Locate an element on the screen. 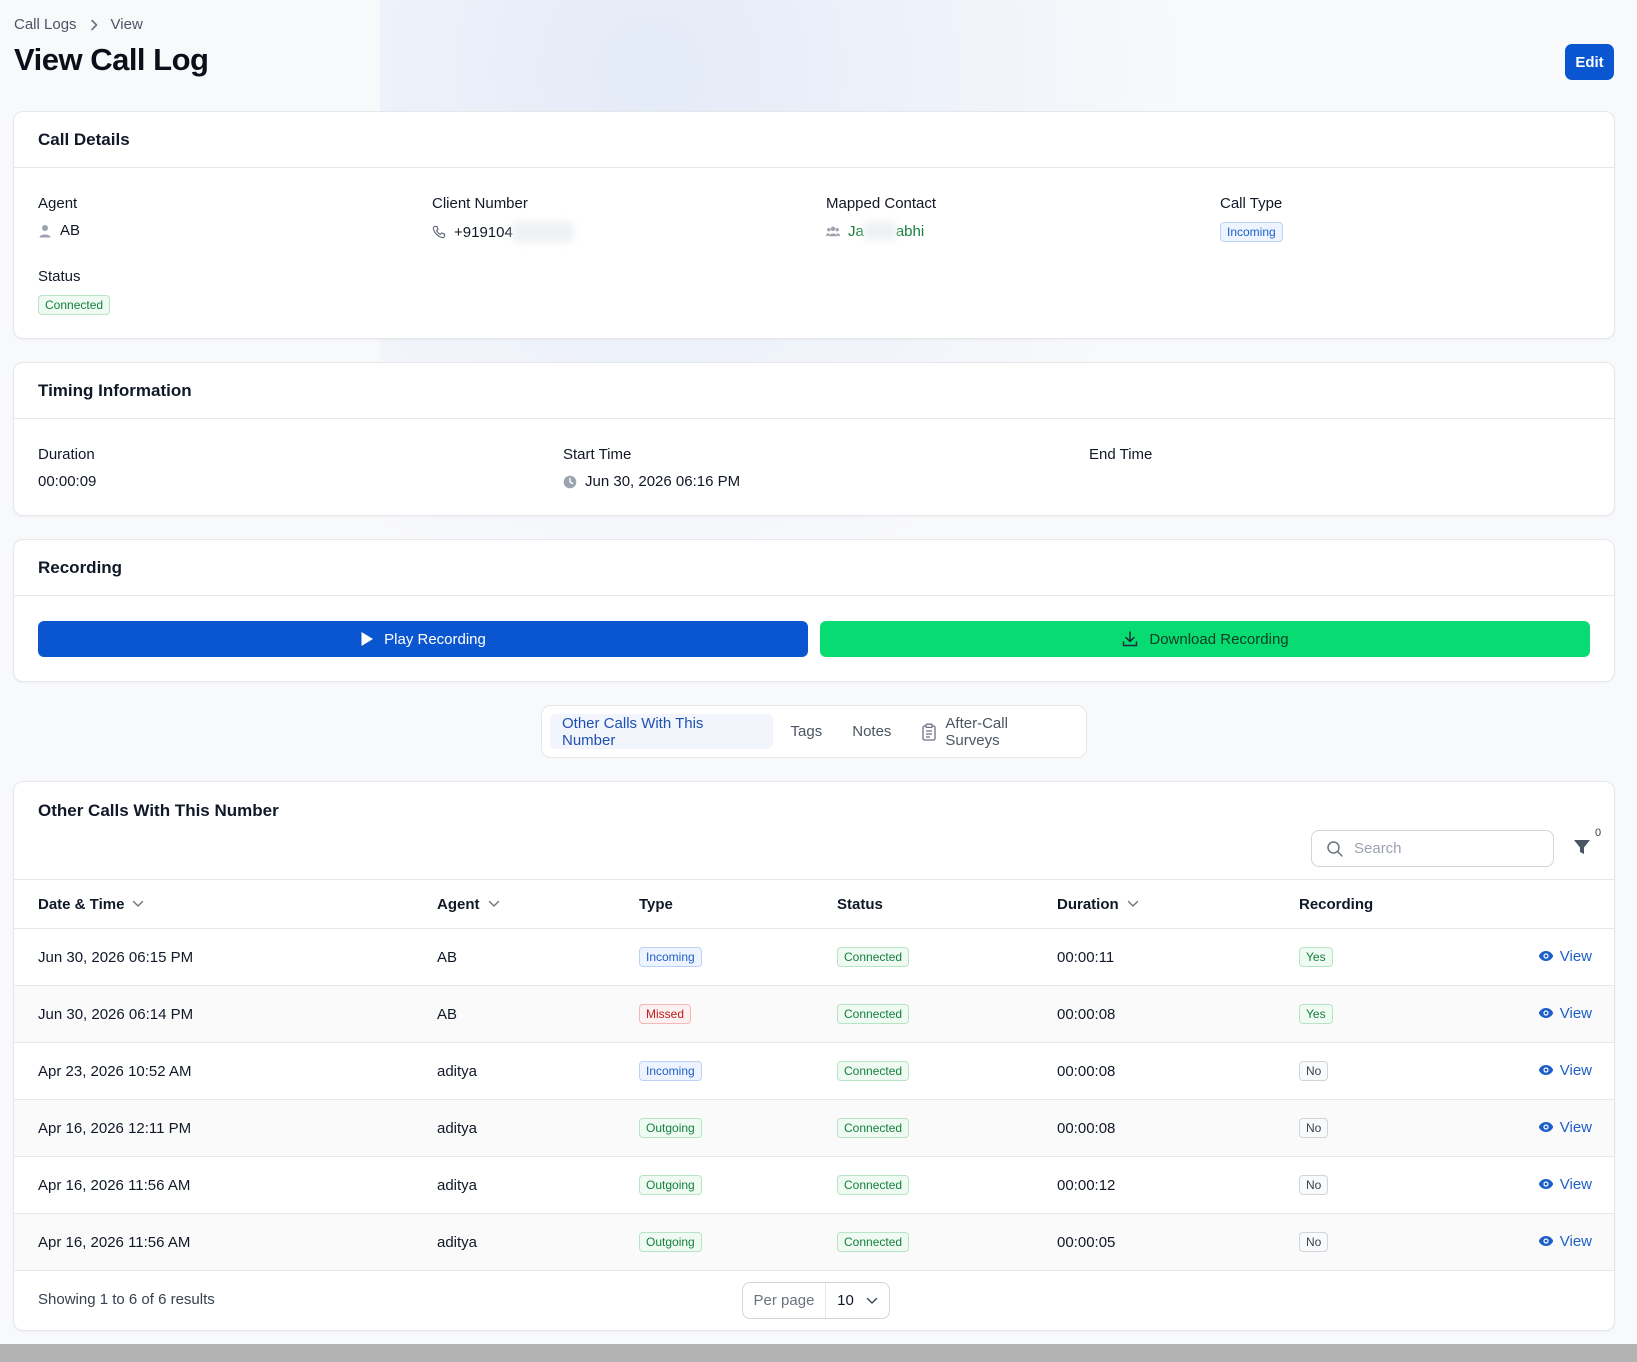 Image resolution: width=1637 pixels, height=1362 pixels. filter-button is located at coordinates (1582, 847).